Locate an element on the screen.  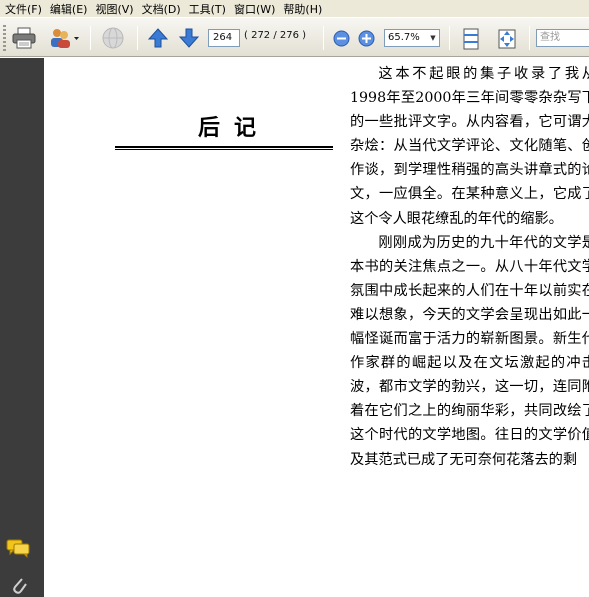
paperclip-icon is located at coordinates (20, 586).